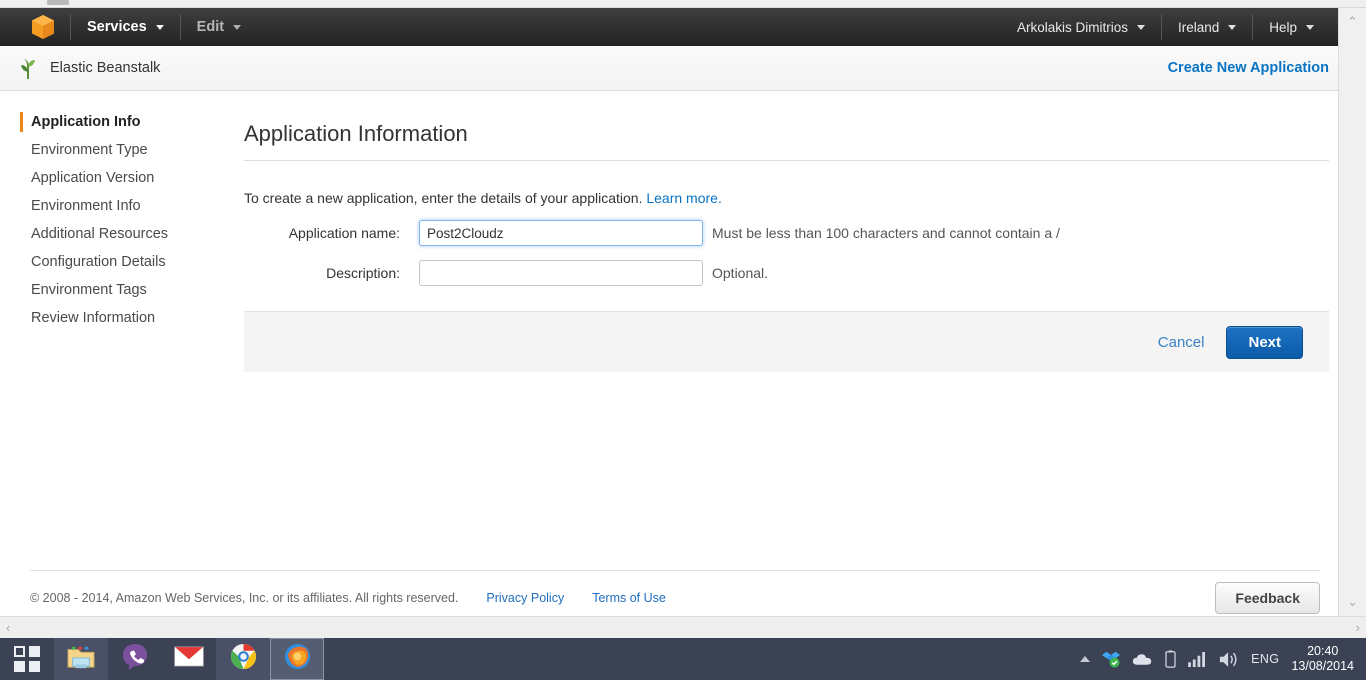 The height and width of the screenshot is (680, 1366). What do you see at coordinates (1197, 659) in the screenshot?
I see `signal-bars-icon` at bounding box center [1197, 659].